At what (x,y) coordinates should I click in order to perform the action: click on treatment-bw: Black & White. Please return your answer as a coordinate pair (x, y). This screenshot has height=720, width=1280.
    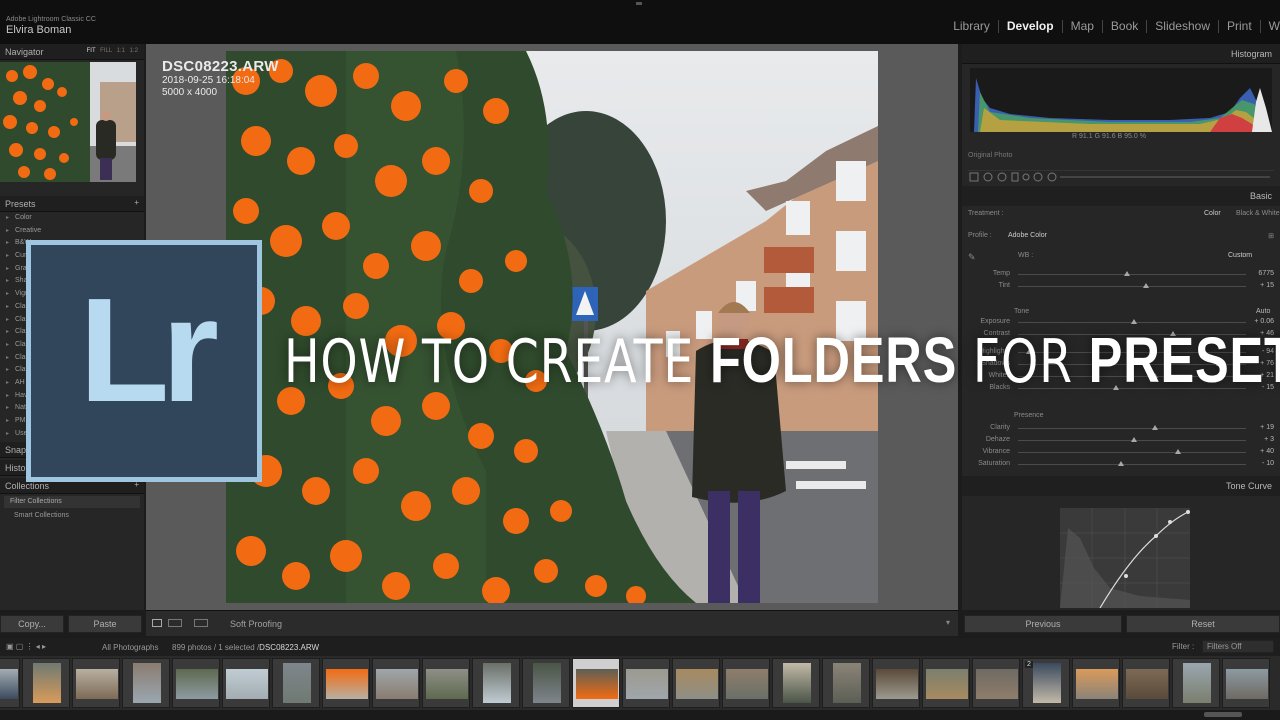
    Looking at the image, I should click on (1258, 213).